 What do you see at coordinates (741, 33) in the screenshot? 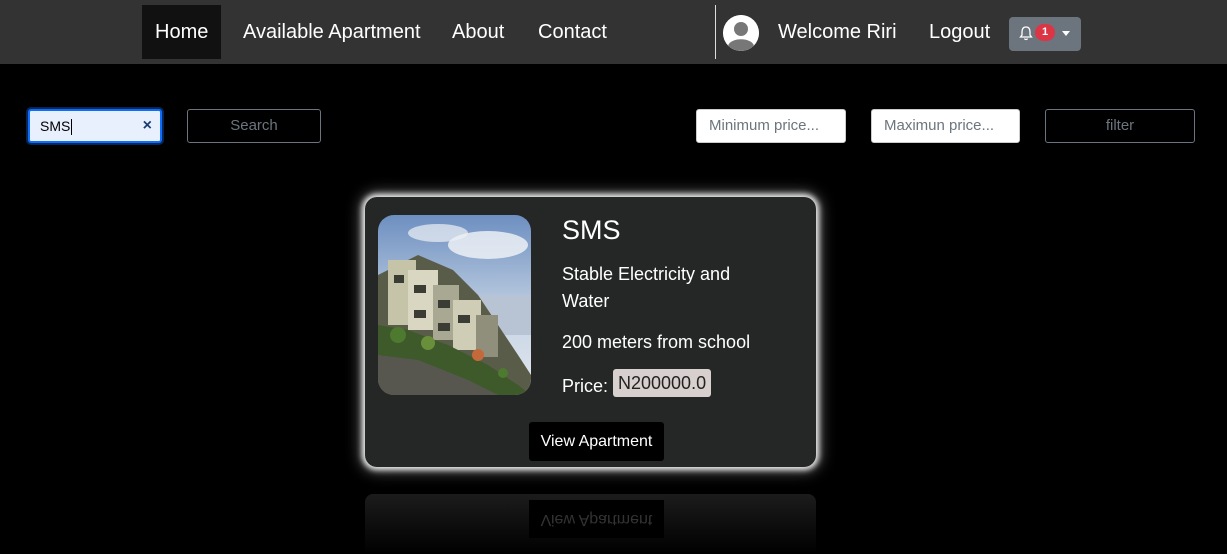
I see `user-avatar-icon` at bounding box center [741, 33].